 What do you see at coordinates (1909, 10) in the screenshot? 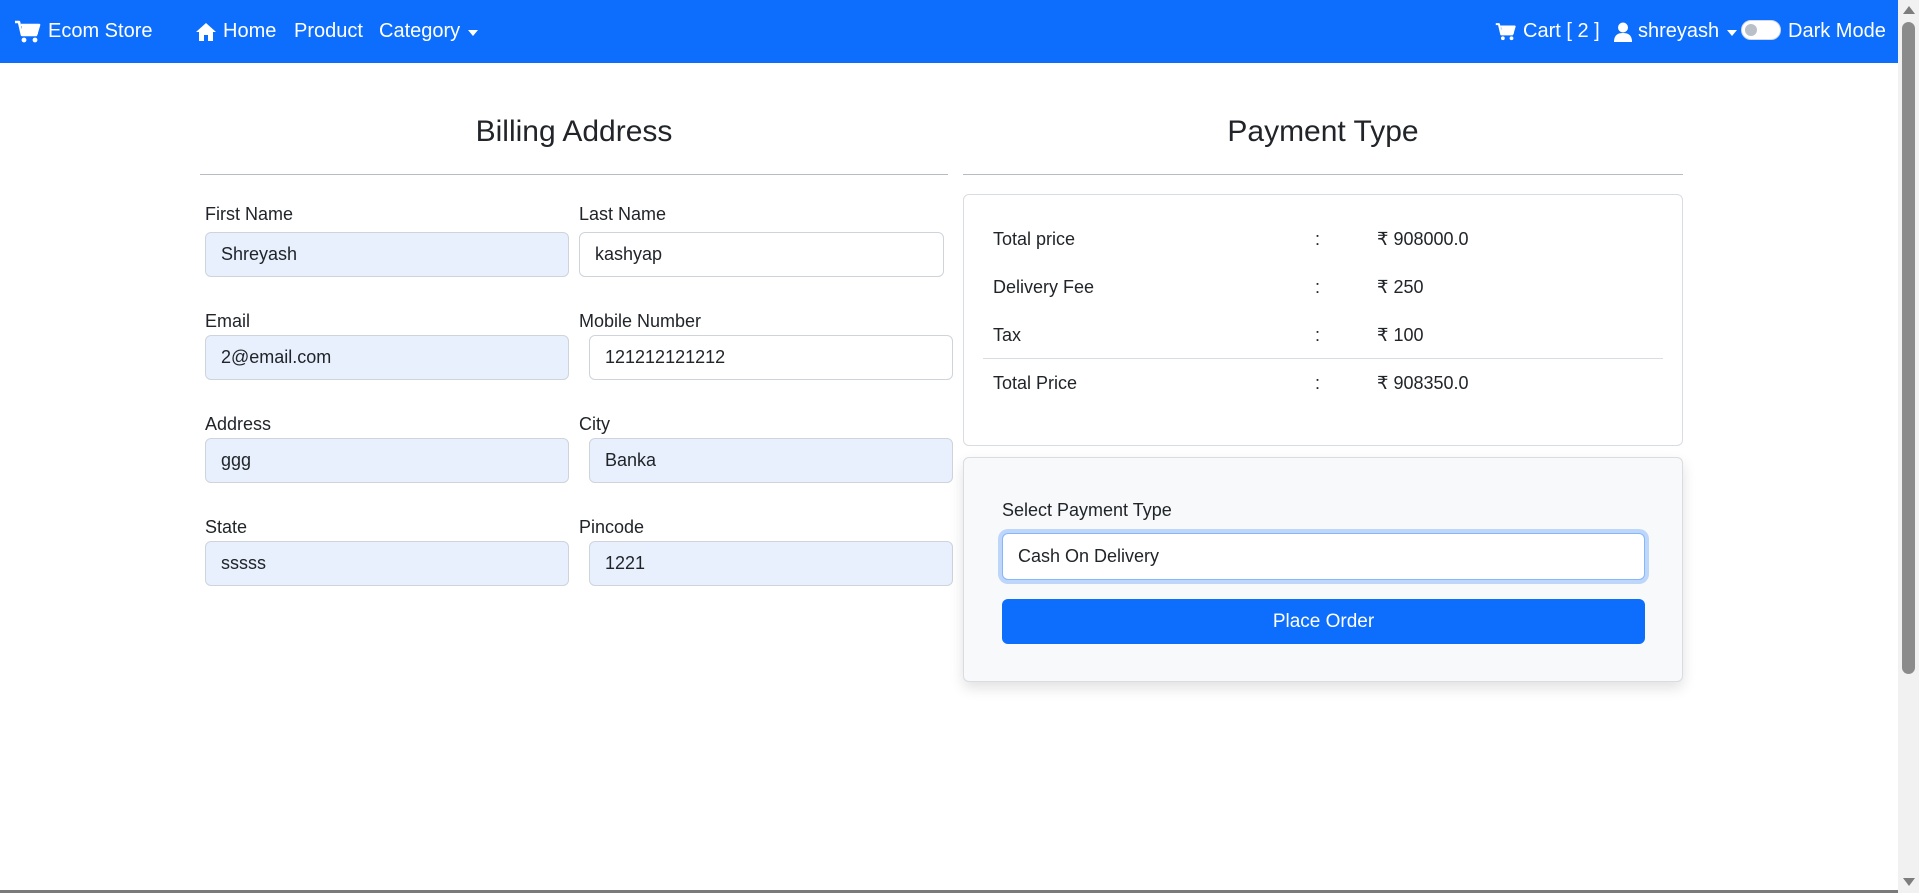
I see `scroll-up-icon` at bounding box center [1909, 10].